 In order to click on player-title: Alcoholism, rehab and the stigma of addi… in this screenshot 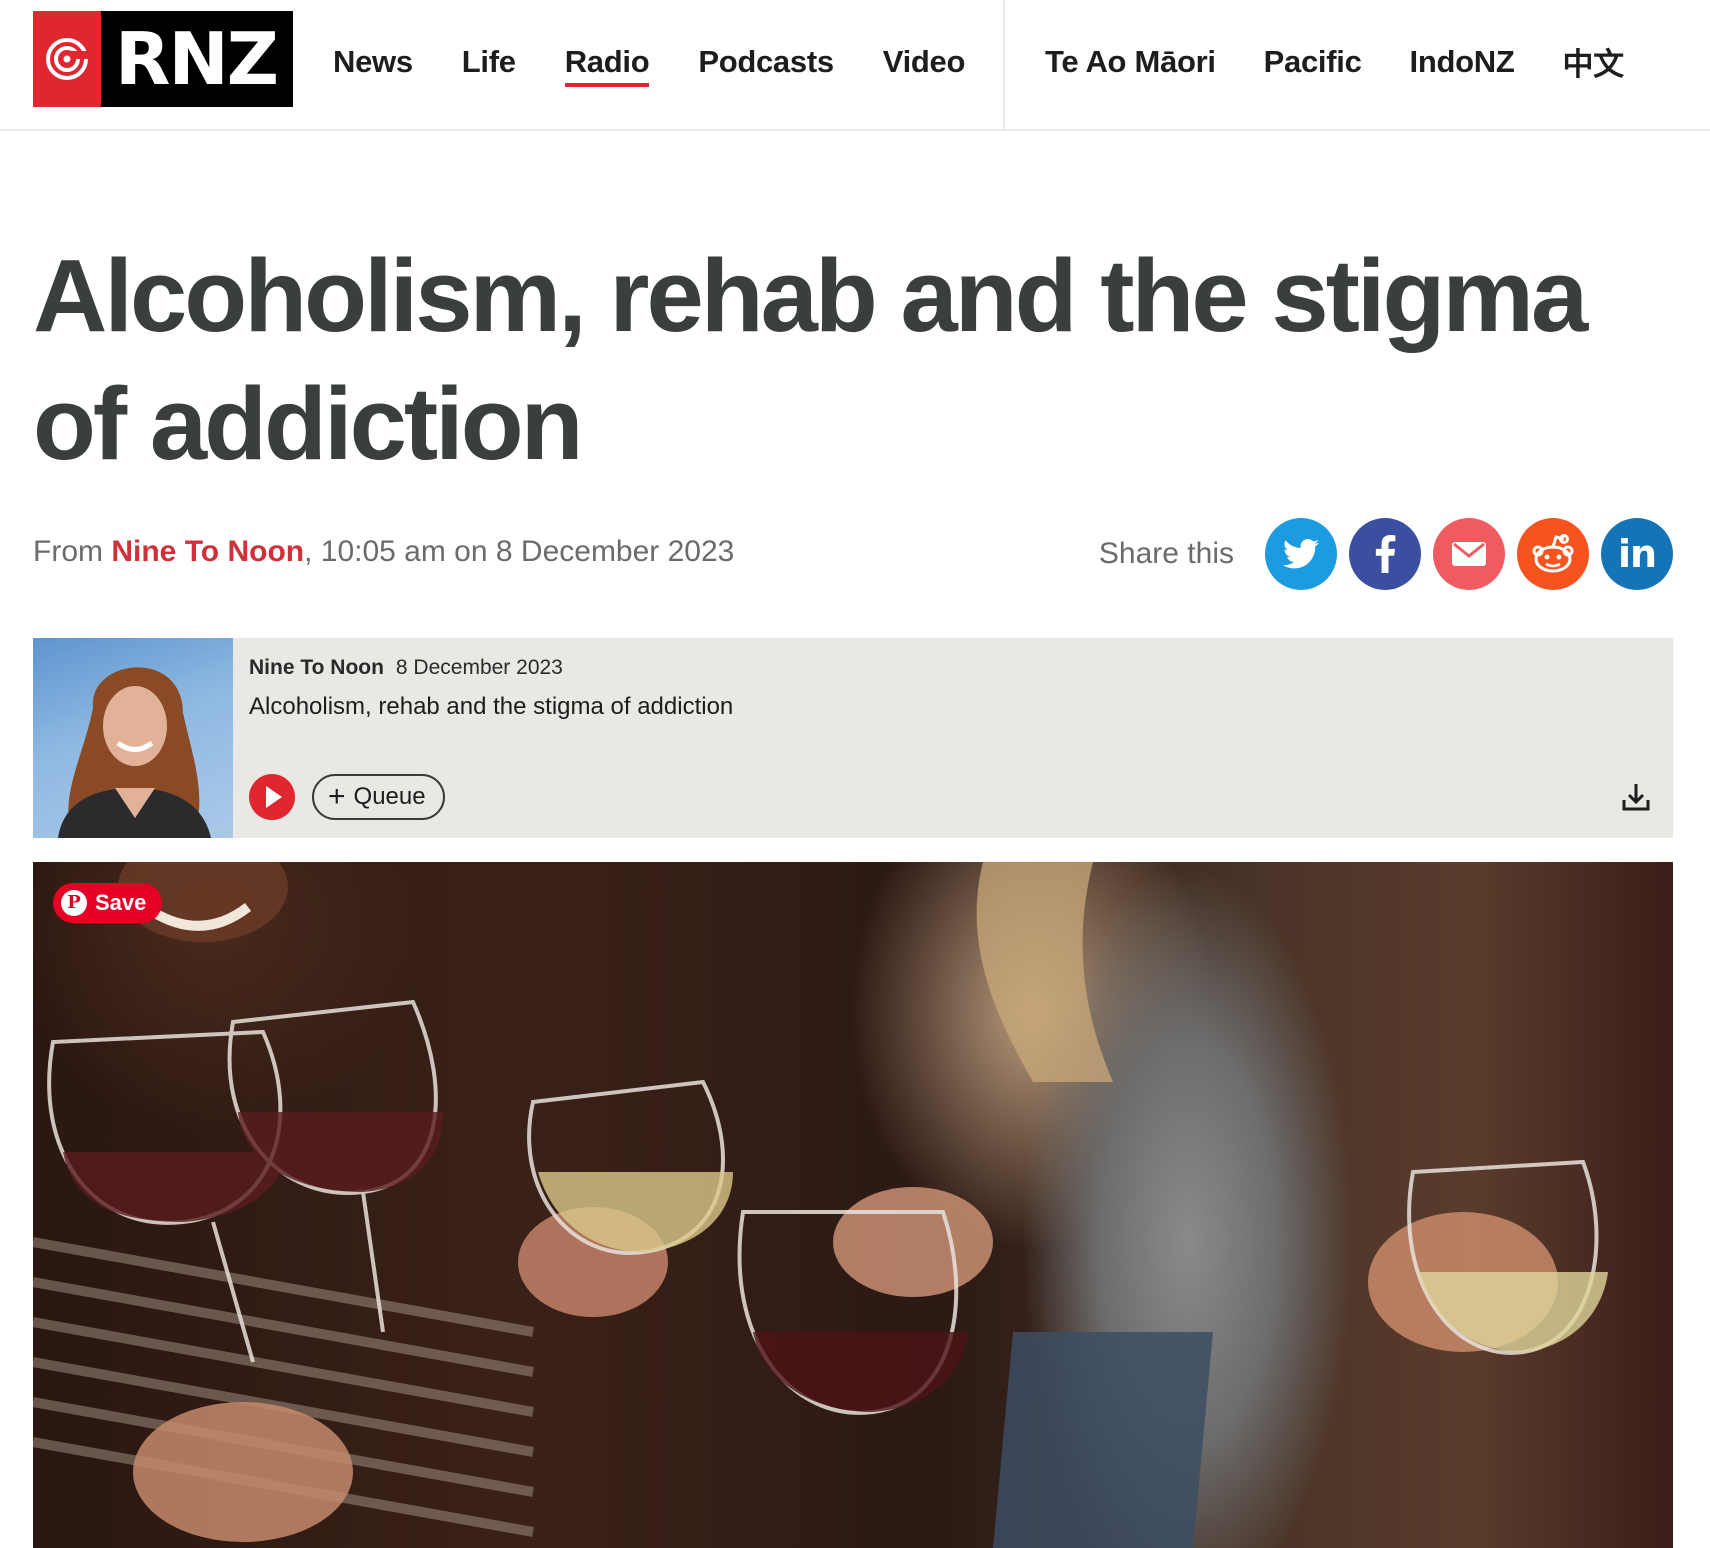, I will do `click(491, 707)`.